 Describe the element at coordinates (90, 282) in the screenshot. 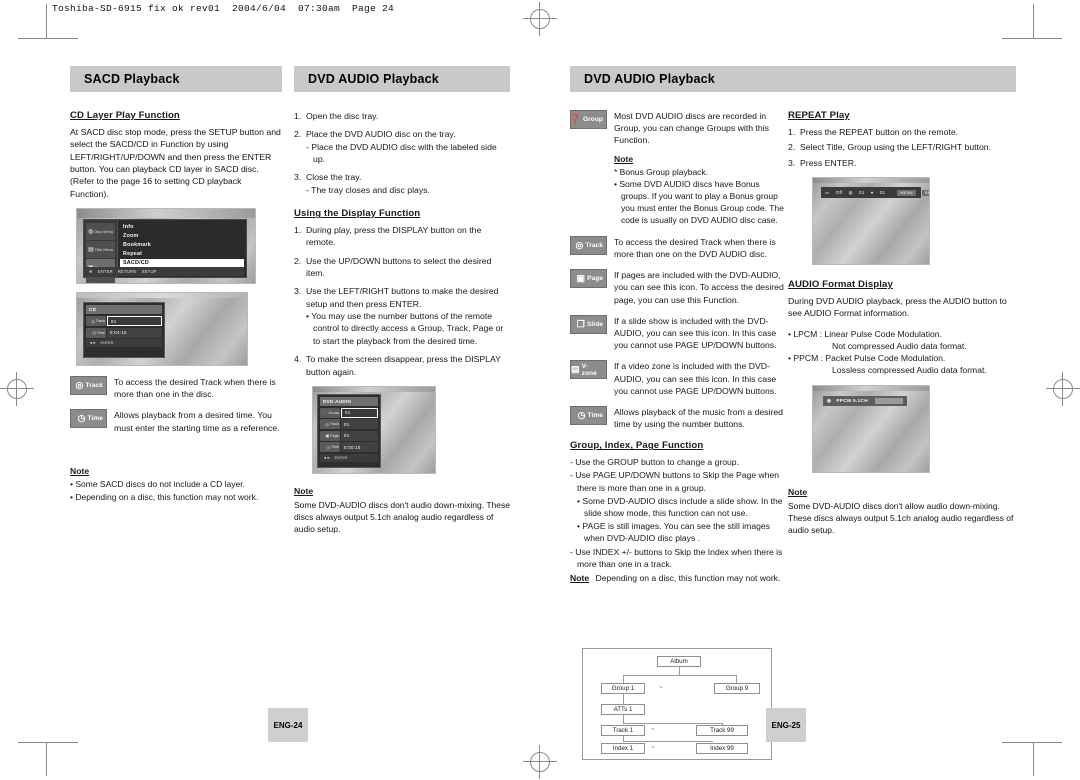

I see `gear-icon: ✿` at that location.